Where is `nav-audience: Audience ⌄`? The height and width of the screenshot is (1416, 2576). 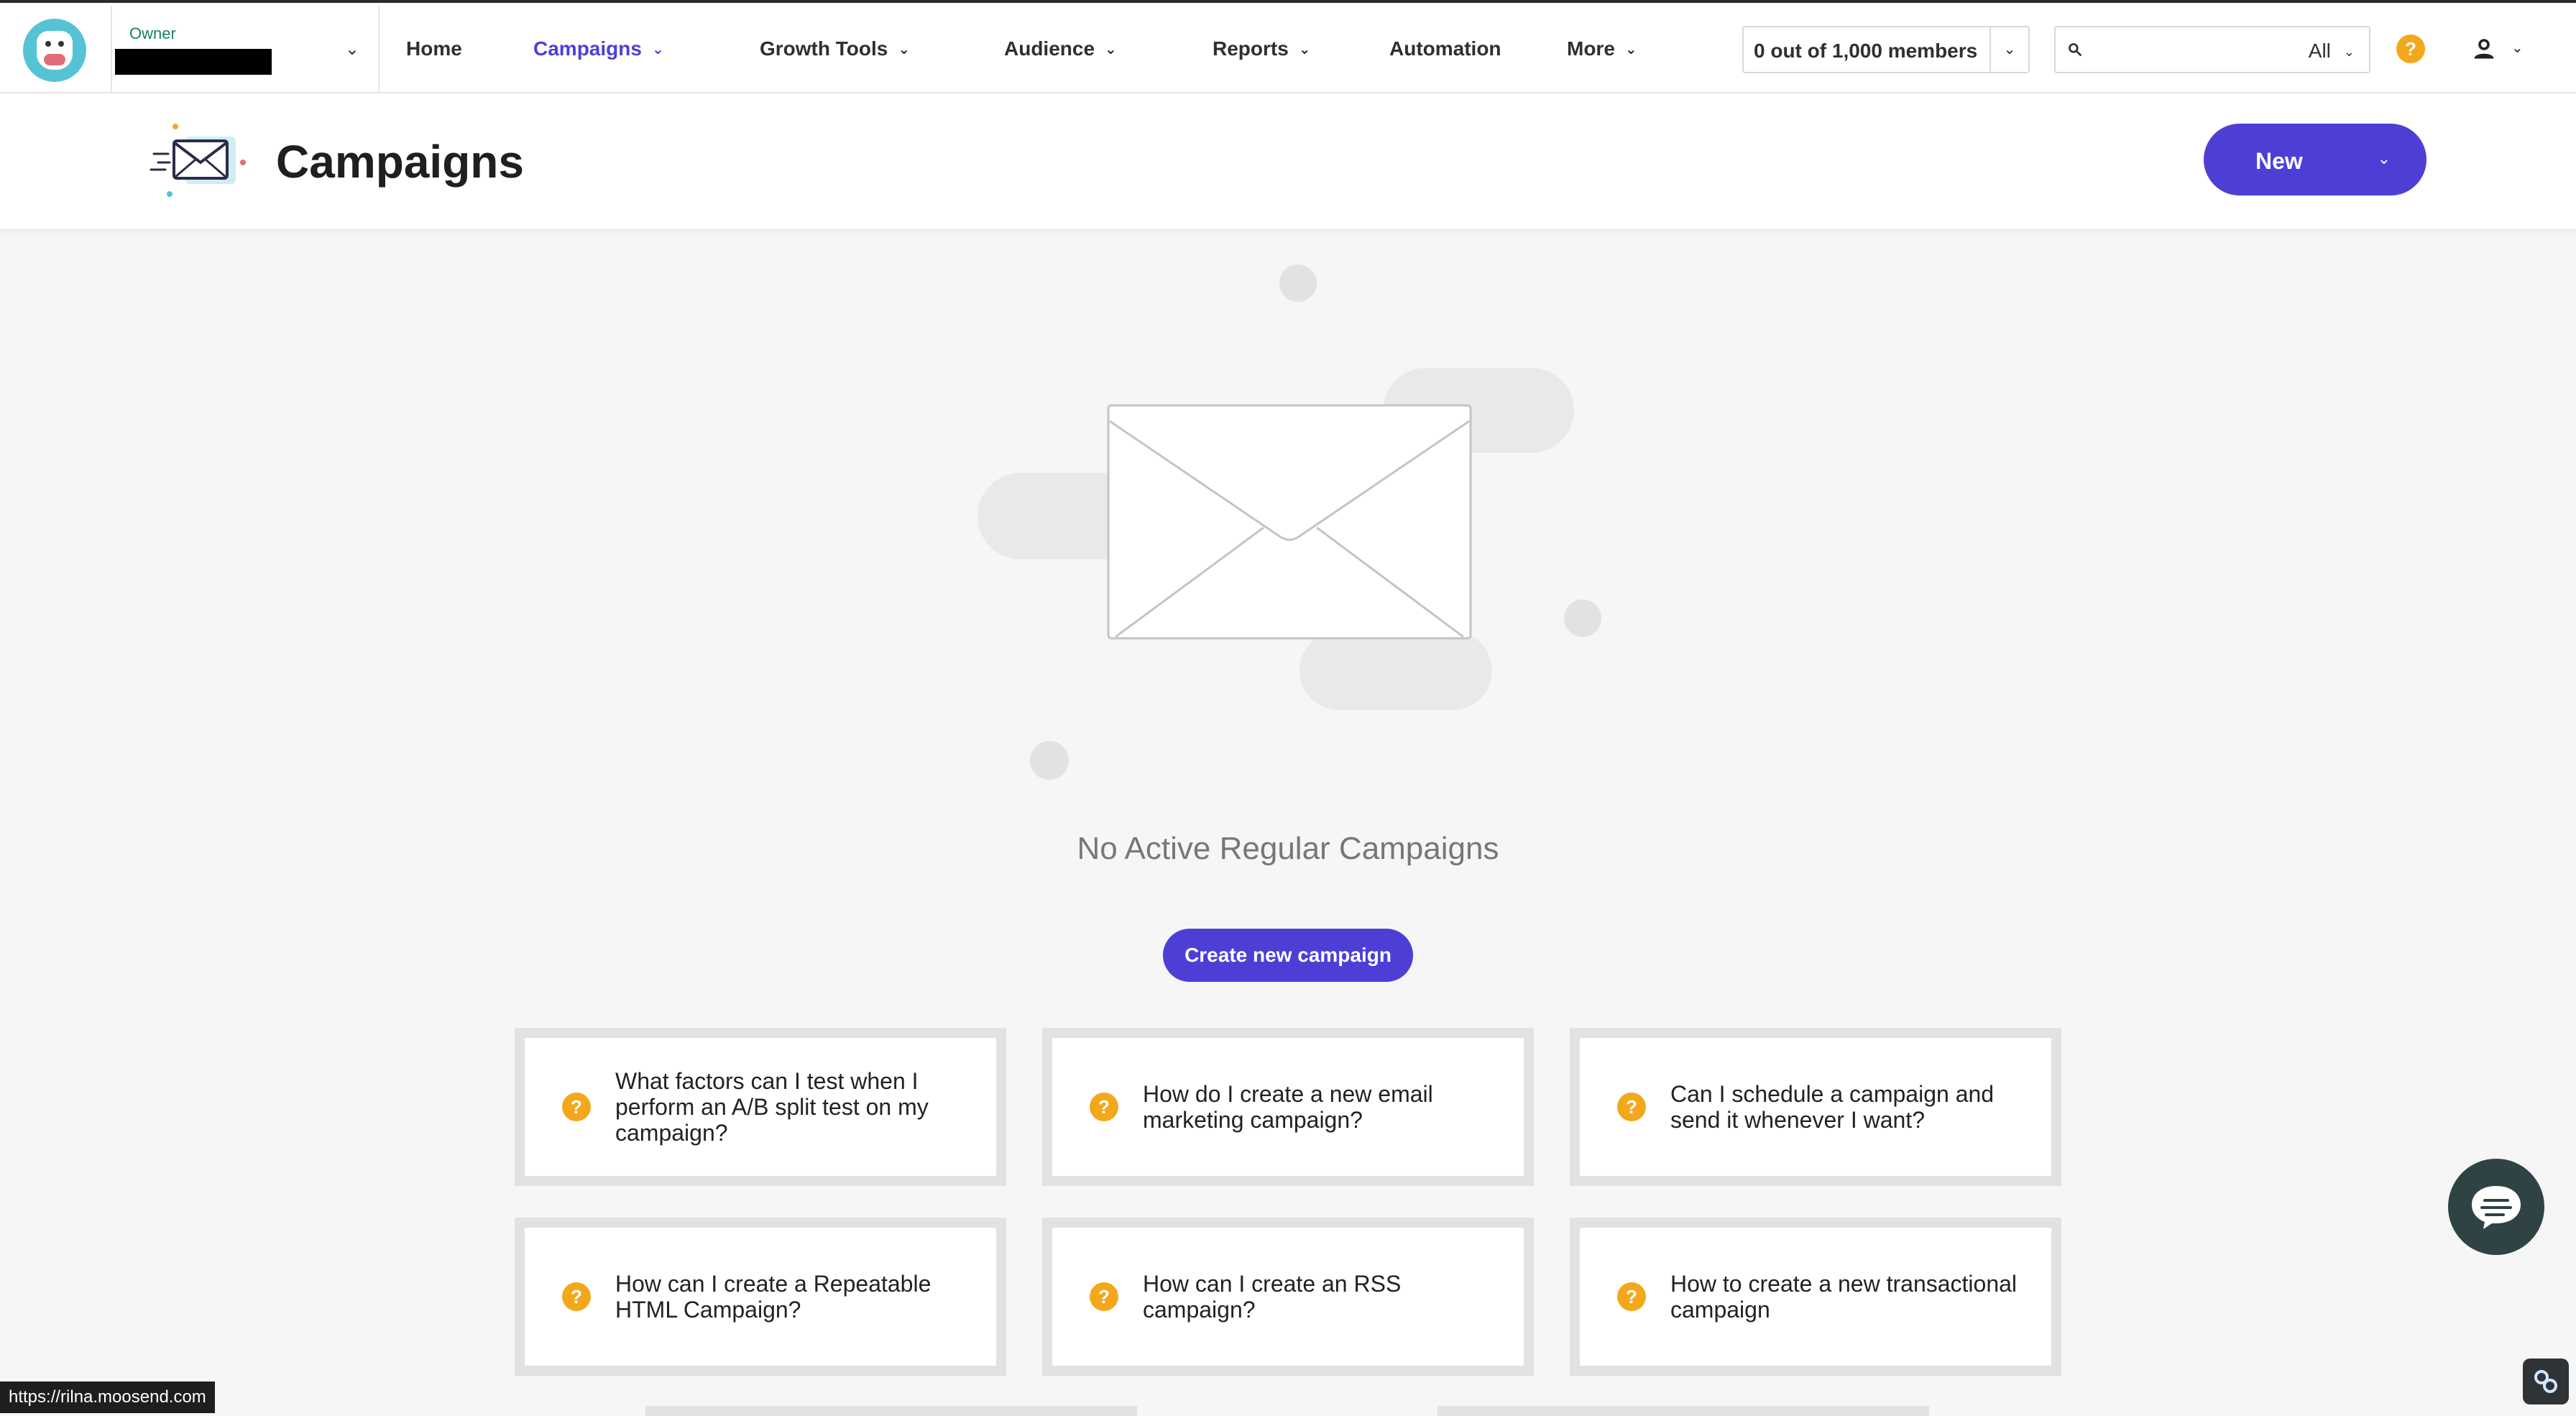 nav-audience: Audience ⌄ is located at coordinates (1060, 49).